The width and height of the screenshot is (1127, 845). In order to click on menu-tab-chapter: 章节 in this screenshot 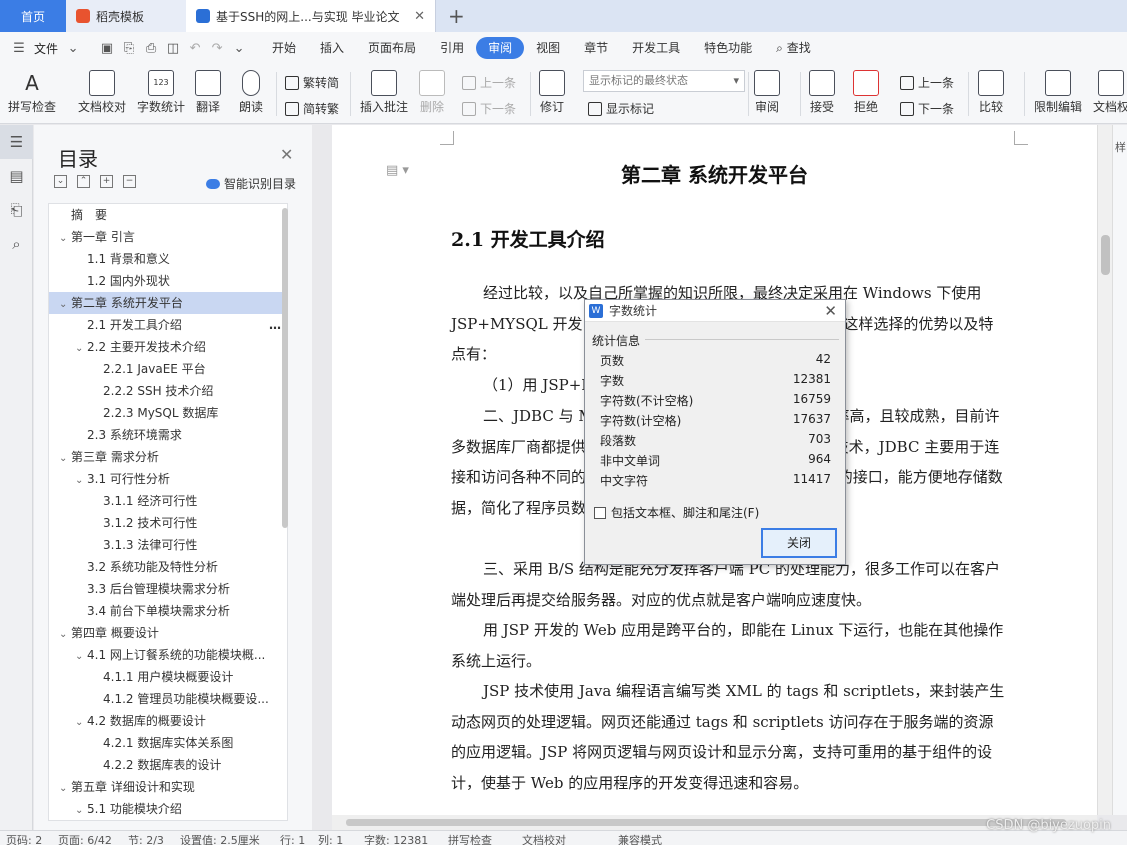, I will do `click(596, 48)`.